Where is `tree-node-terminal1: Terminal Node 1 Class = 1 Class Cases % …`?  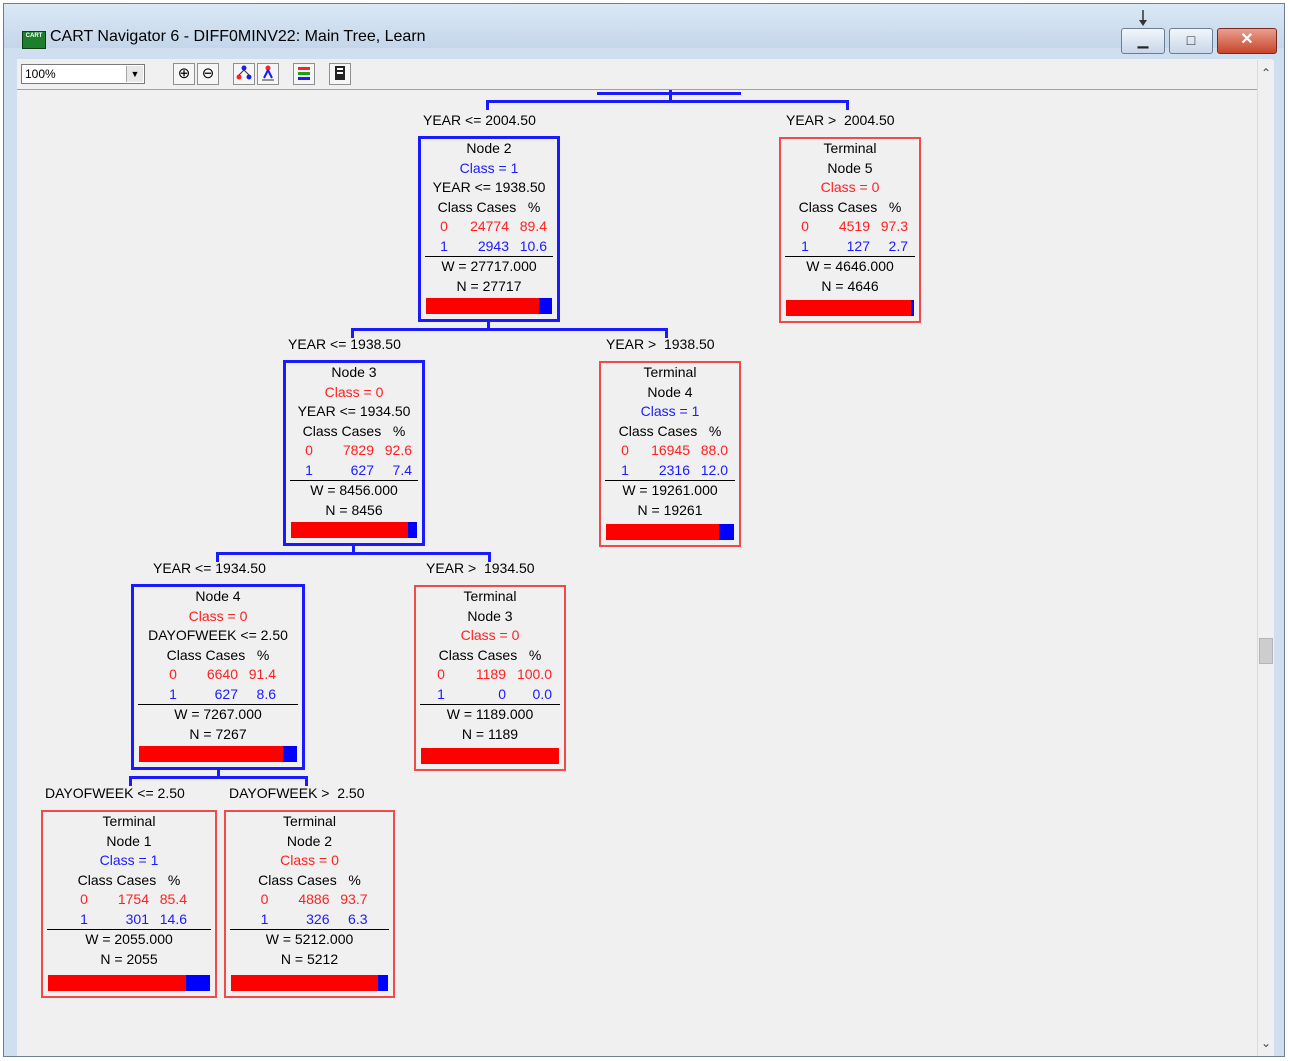
tree-node-terminal1: Terminal Node 1 Class = 1 Class Cases % … is located at coordinates (129, 904).